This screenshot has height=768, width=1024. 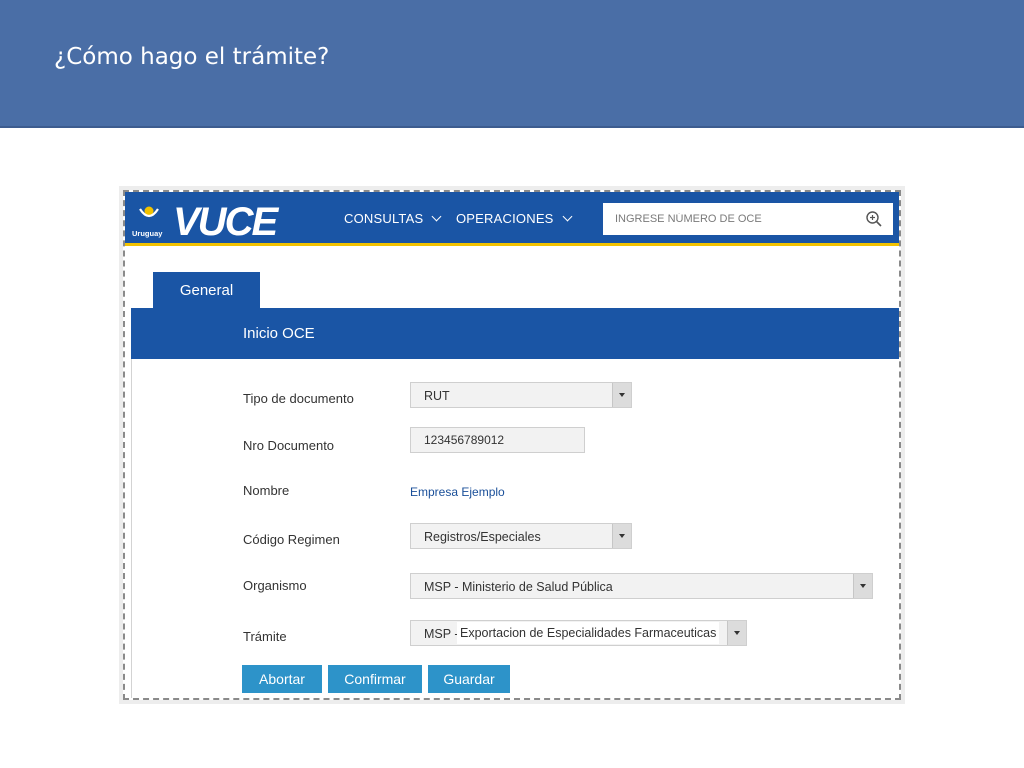 What do you see at coordinates (289, 445) in the screenshot?
I see `nro-documento-label: Nro Documento` at bounding box center [289, 445].